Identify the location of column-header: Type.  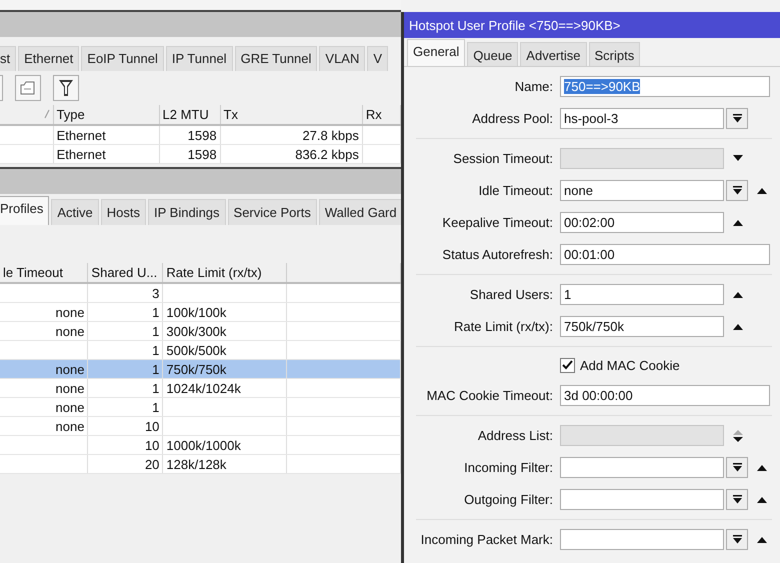
(106, 115).